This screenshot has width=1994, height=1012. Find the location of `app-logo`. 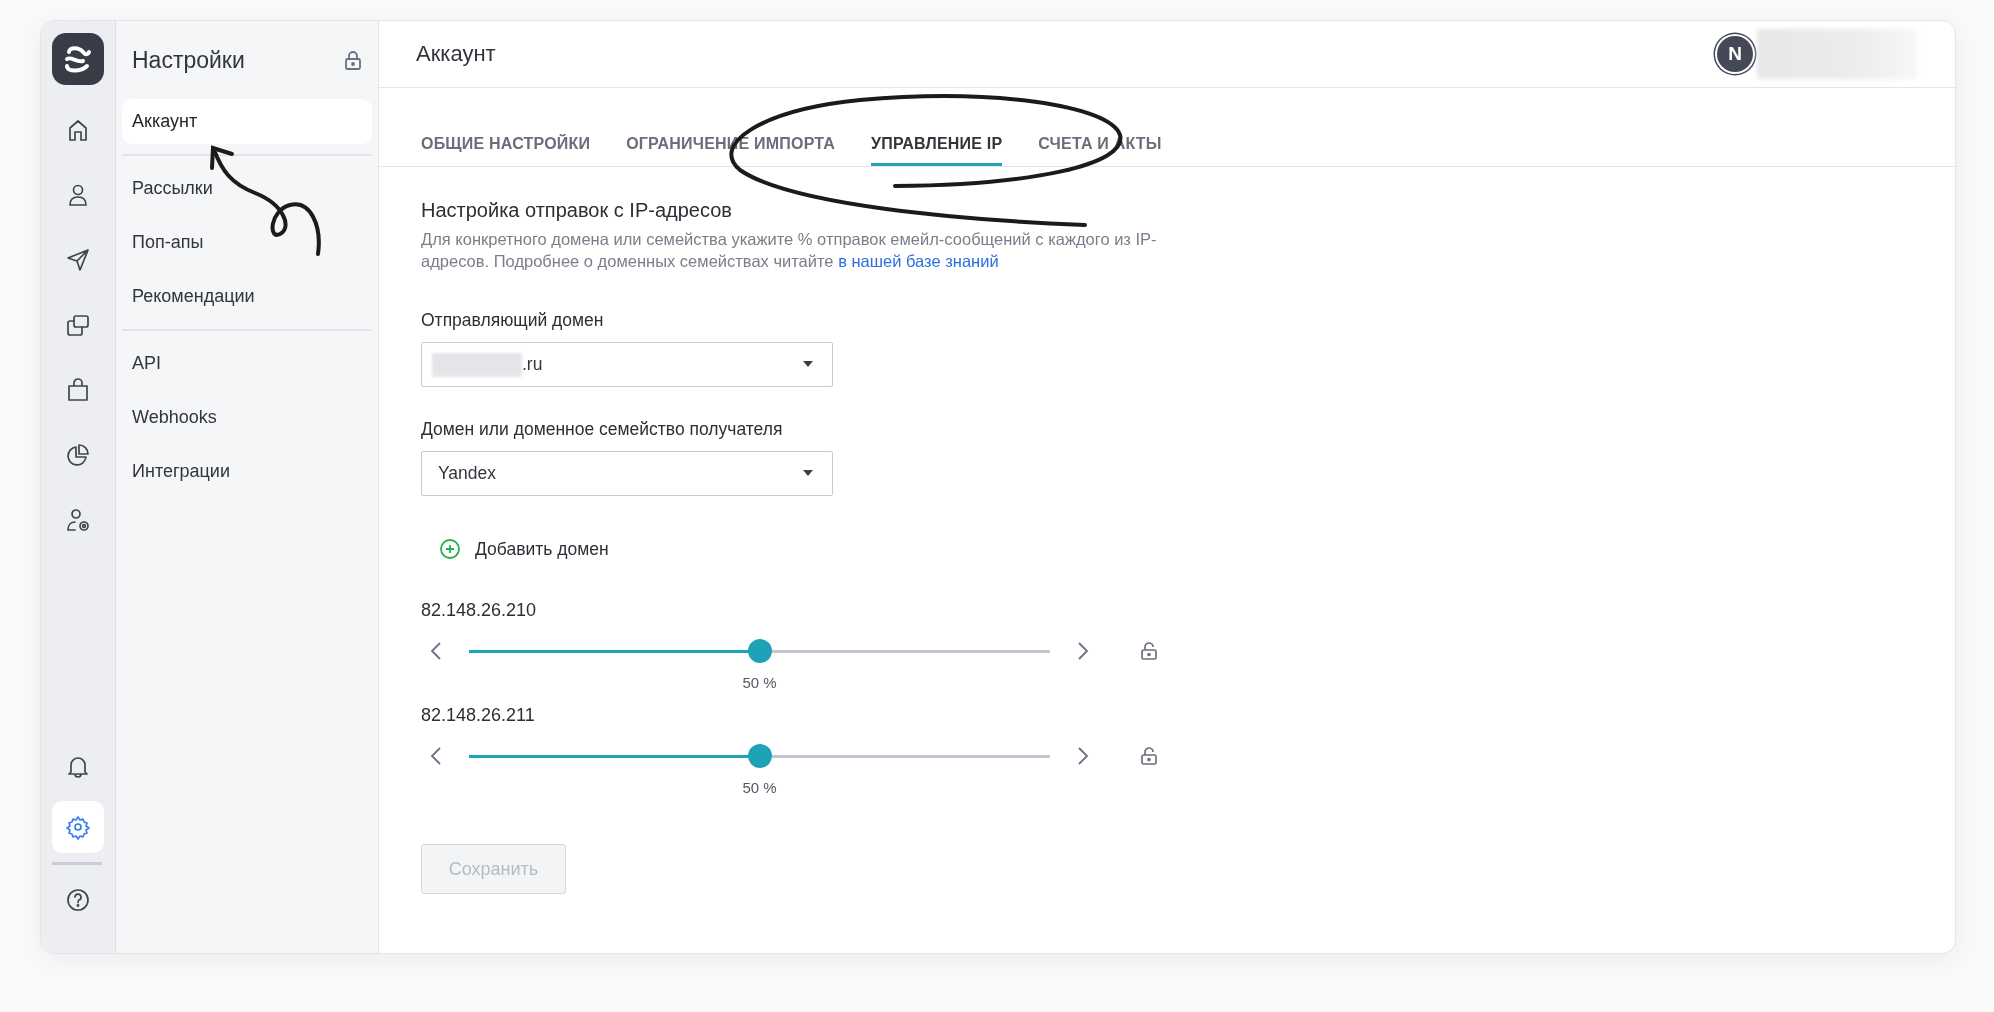

app-logo is located at coordinates (78, 59).